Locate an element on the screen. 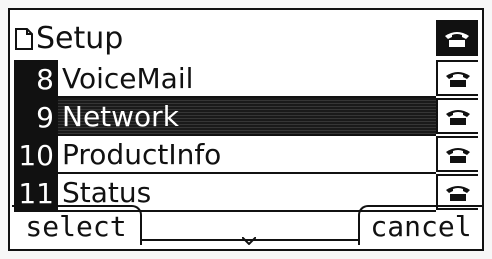 This screenshot has height=259, width=492. page-title: Setup is located at coordinates (80, 38).